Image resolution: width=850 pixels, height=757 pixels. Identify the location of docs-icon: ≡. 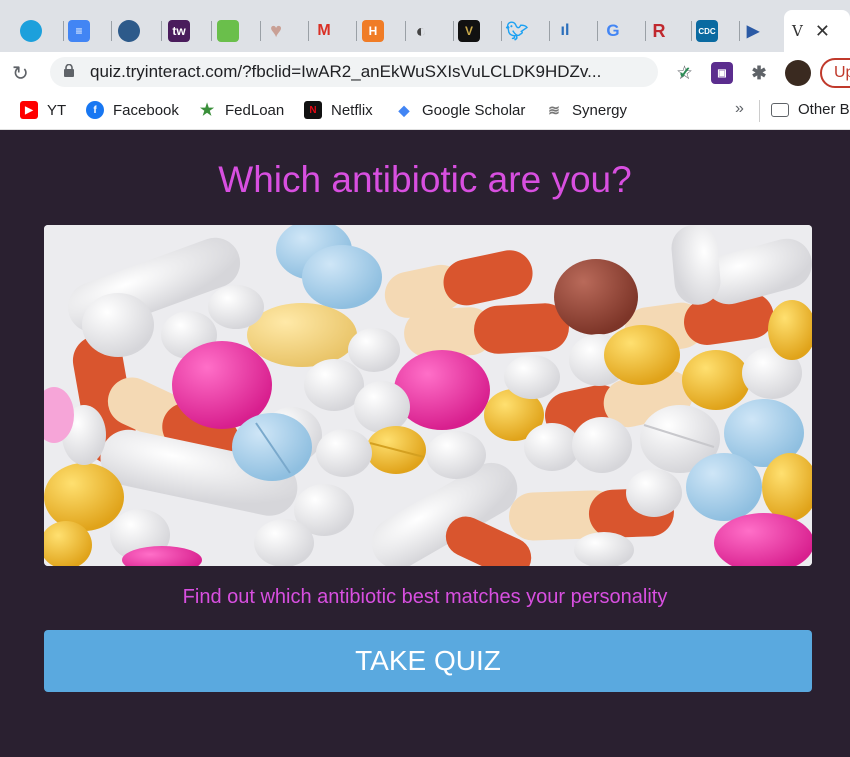
(79, 31).